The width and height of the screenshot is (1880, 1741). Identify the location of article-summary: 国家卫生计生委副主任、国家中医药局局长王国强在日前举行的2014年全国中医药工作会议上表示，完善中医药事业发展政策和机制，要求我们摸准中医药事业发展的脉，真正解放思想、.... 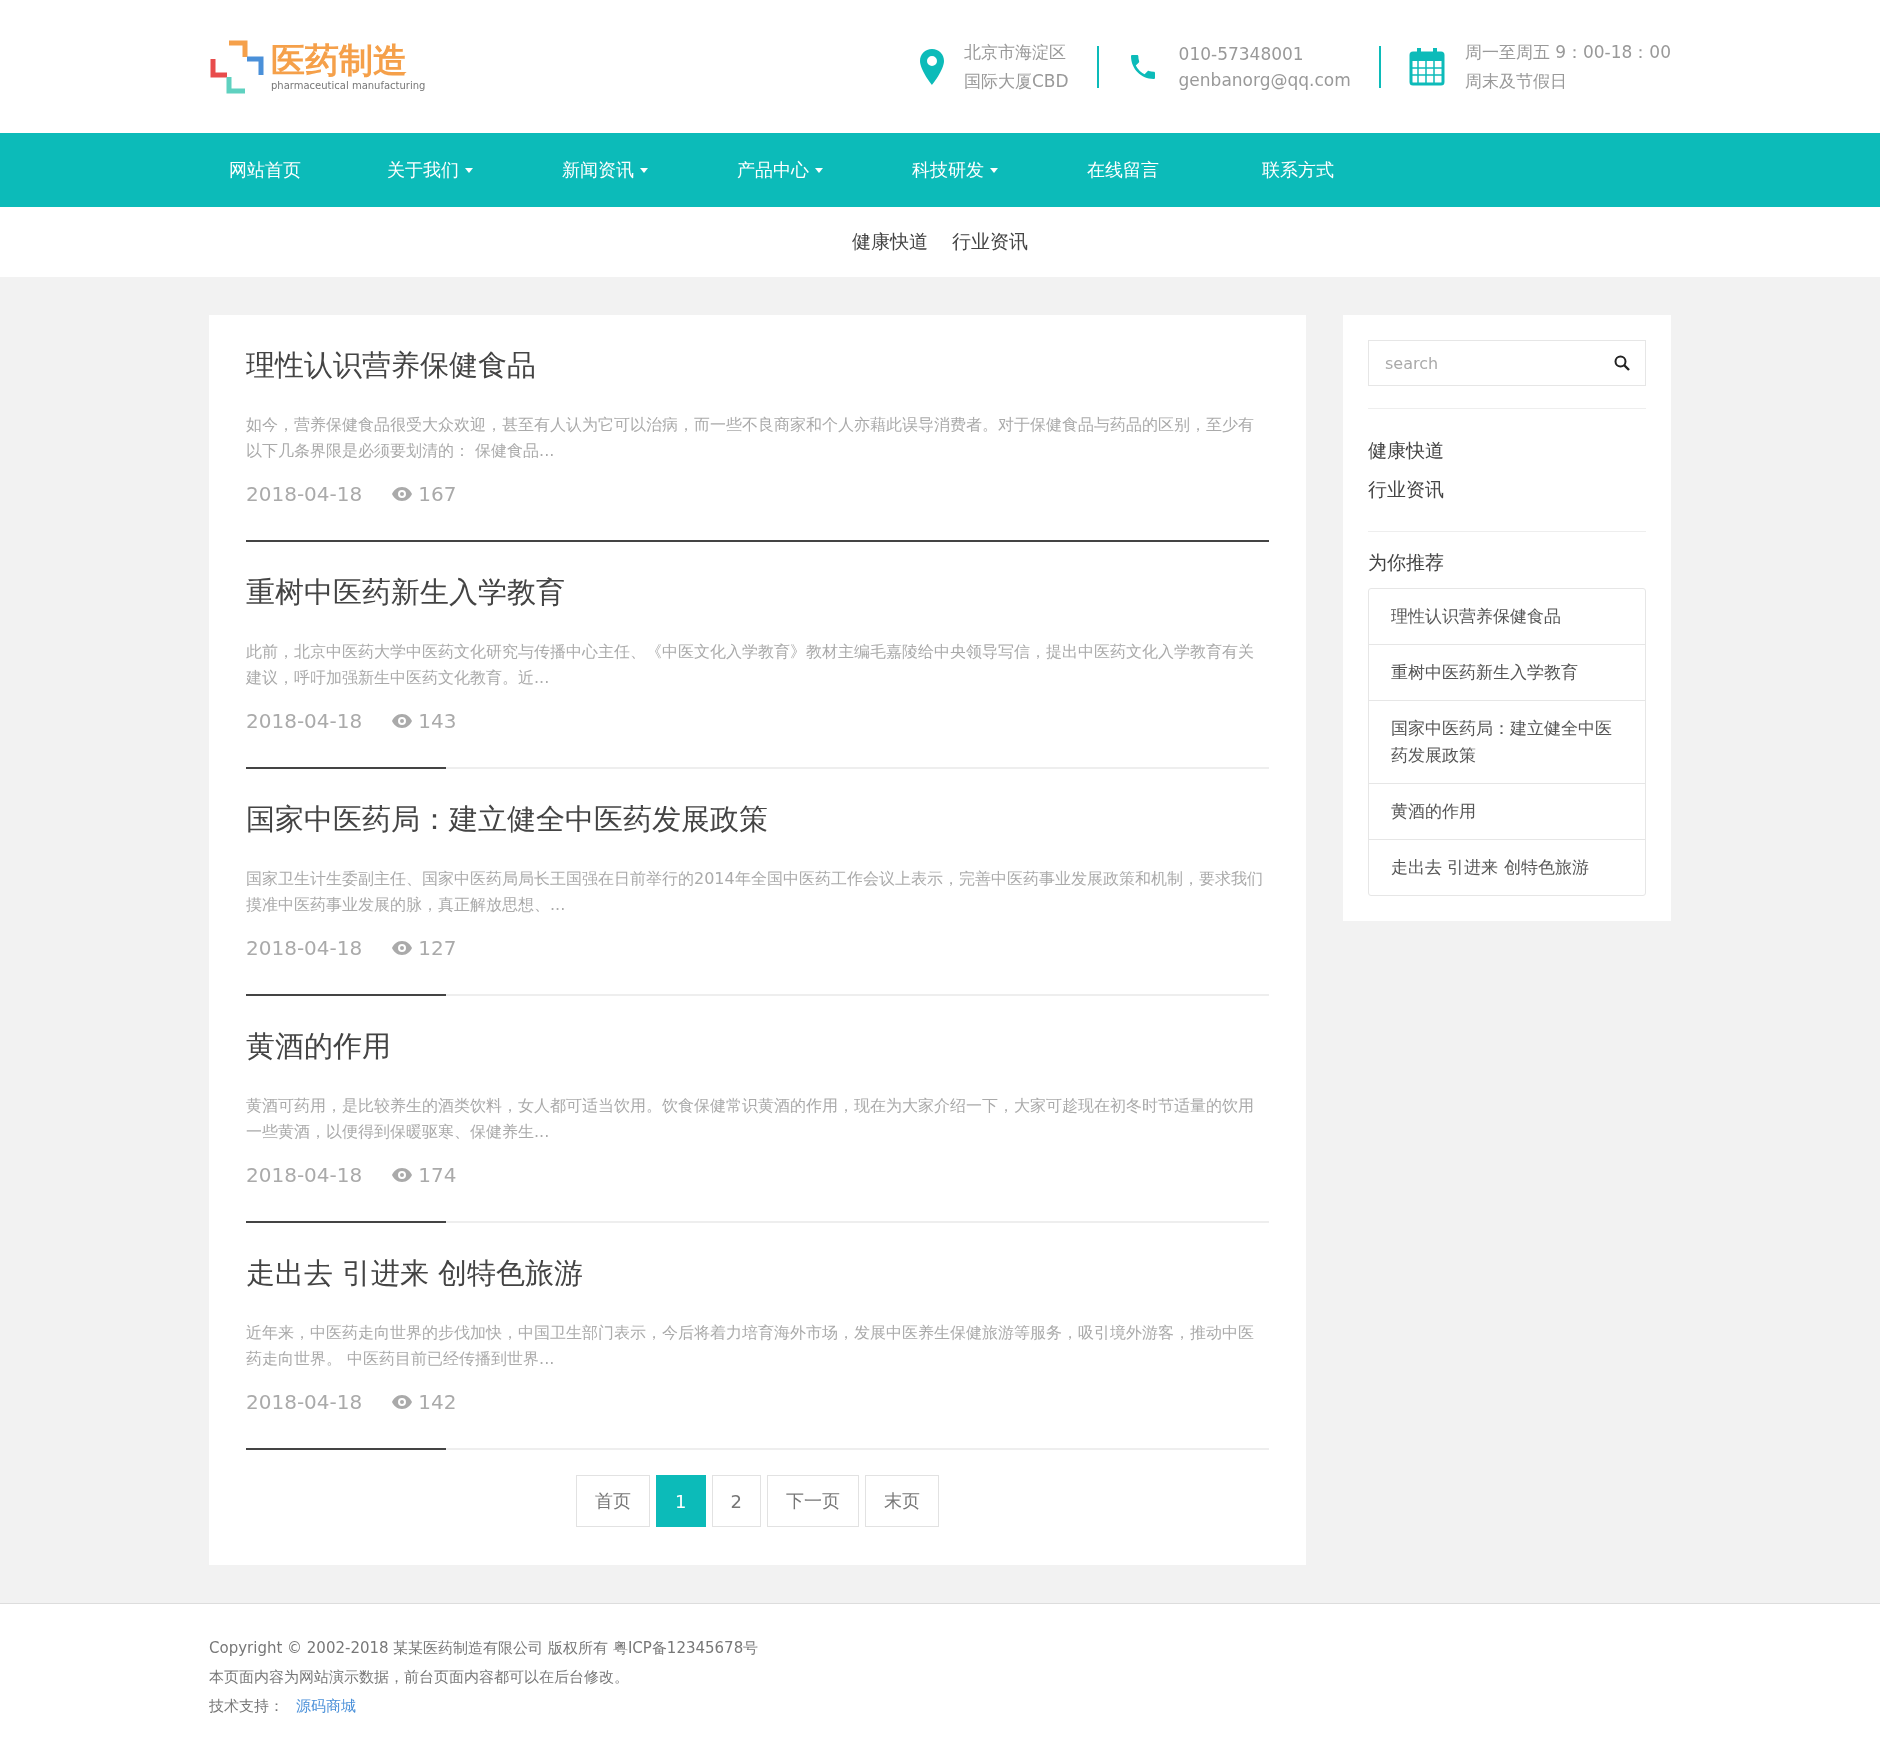
(755, 892).